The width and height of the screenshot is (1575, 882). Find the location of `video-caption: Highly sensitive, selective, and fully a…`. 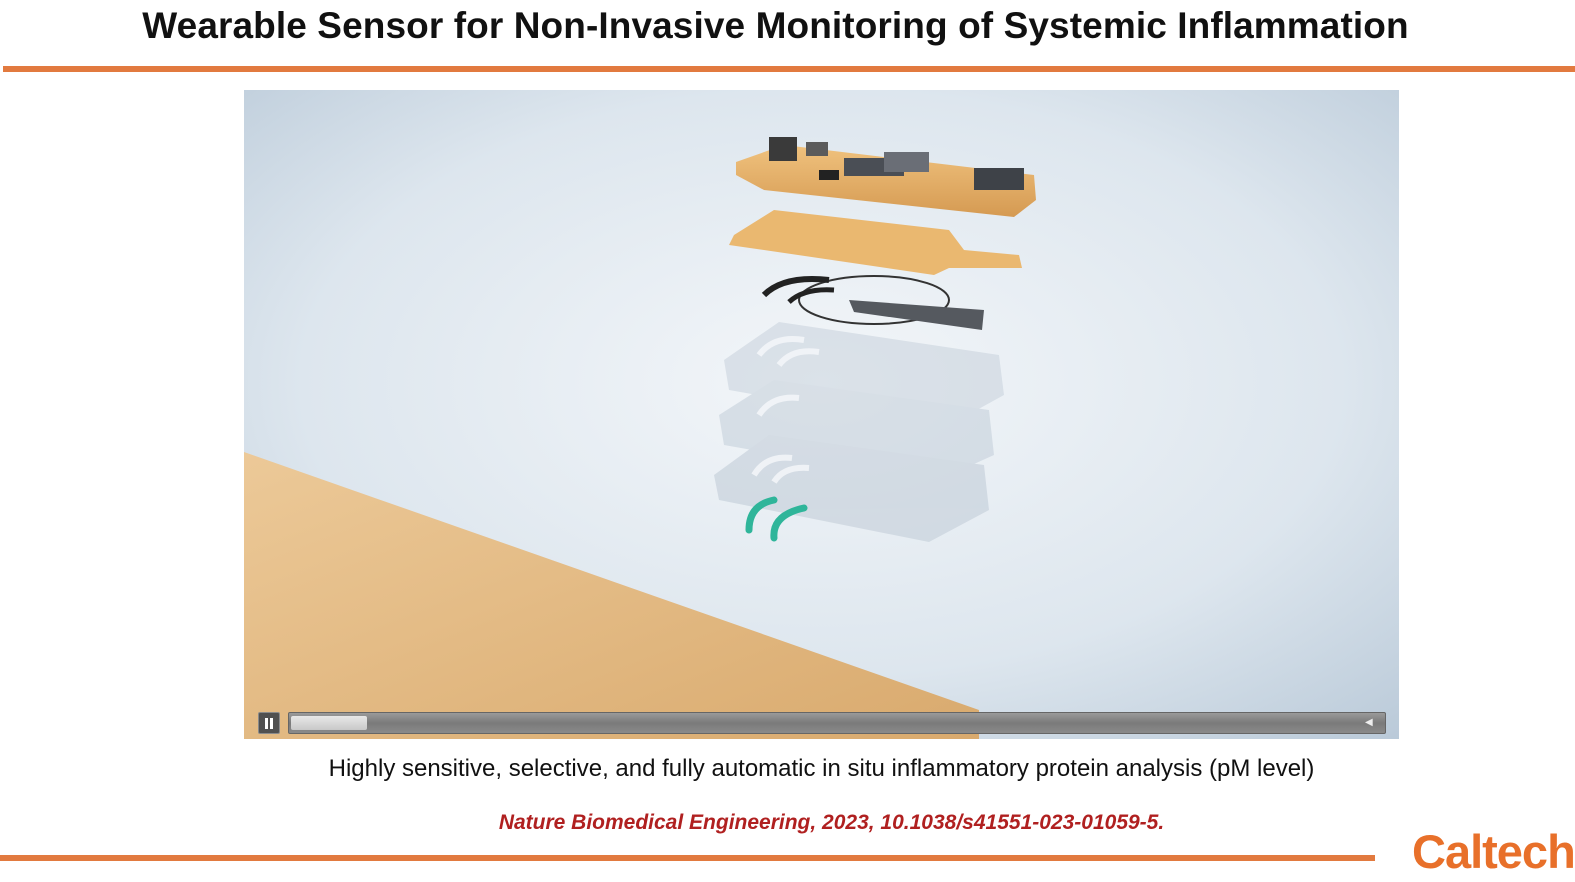

video-caption: Highly sensitive, selective, and fully a… is located at coordinates (821, 768).